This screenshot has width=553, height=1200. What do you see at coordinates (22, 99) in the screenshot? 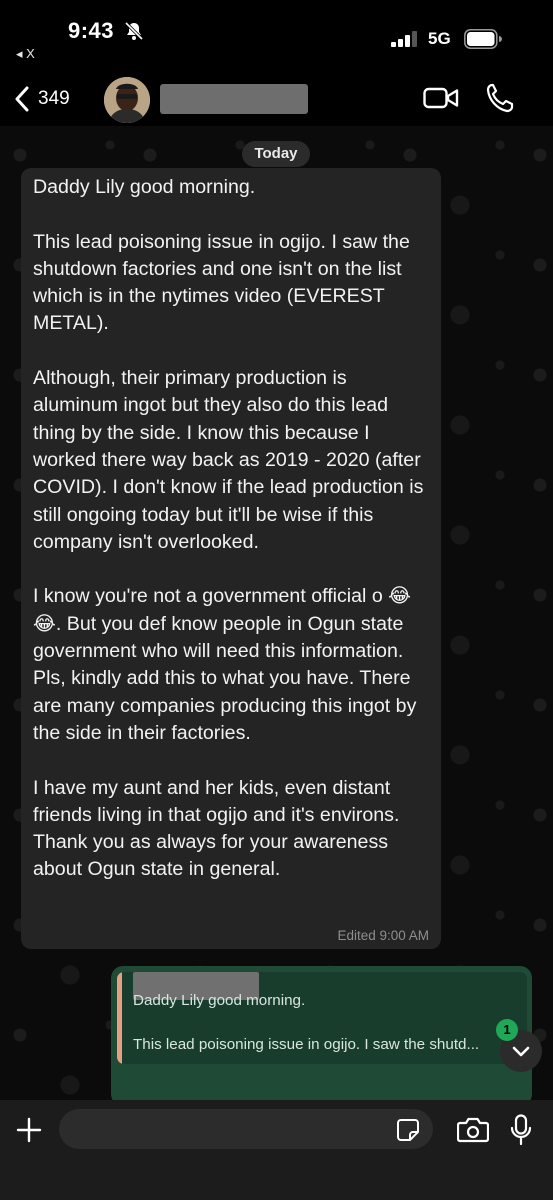
I see `chevron-left-icon` at bounding box center [22, 99].